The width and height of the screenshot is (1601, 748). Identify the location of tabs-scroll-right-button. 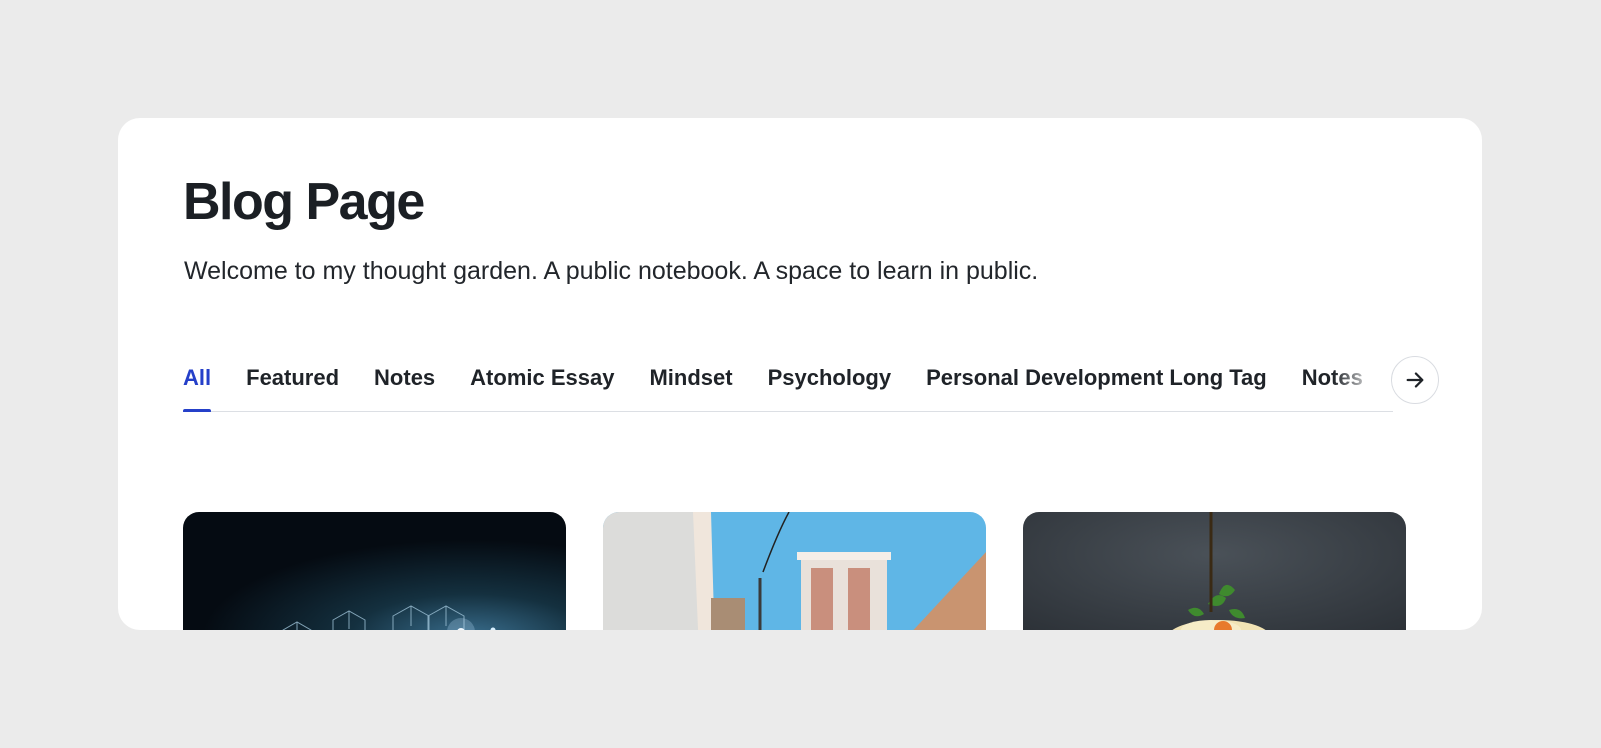
(1415, 380).